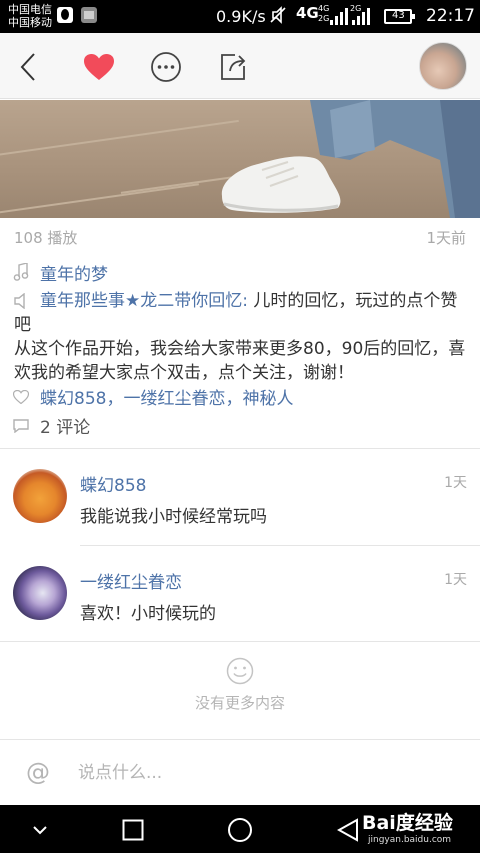 Image resolution: width=480 pixels, height=853 pixels. I want to click on back-icon, so click(27, 67).